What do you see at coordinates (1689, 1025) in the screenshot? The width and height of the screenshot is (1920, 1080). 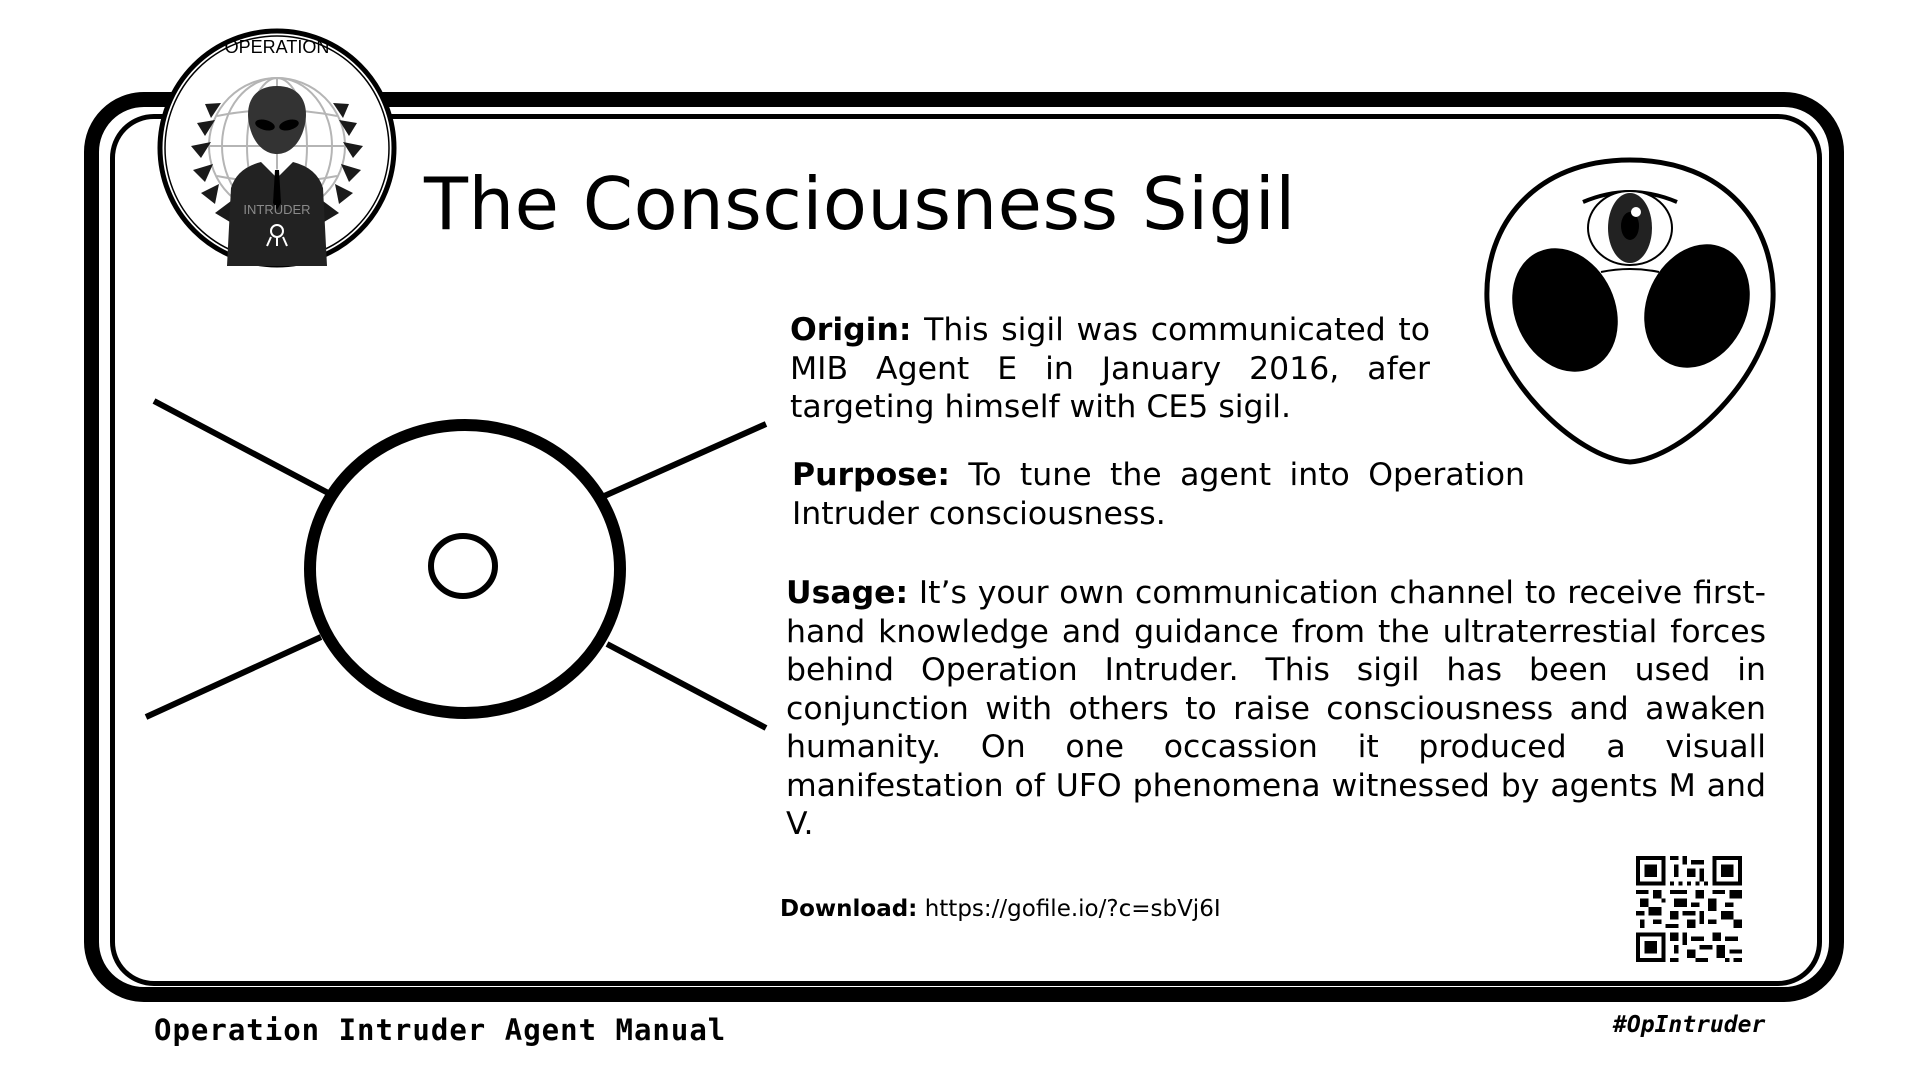 I see `footer-hashtag: #OpIntruder` at bounding box center [1689, 1025].